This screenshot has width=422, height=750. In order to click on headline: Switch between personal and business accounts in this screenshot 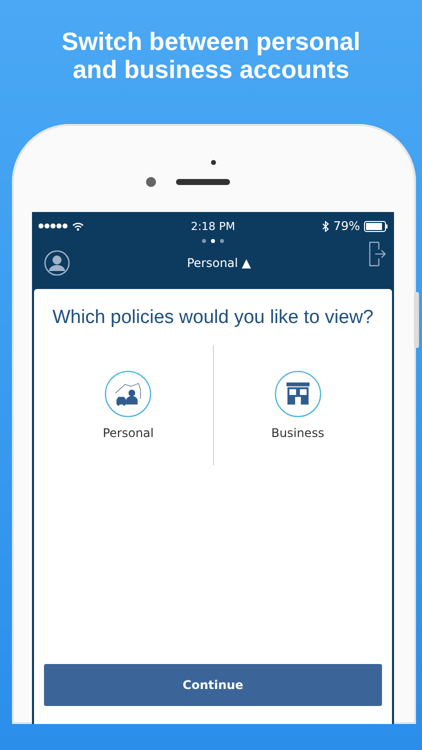, I will do `click(211, 55)`.